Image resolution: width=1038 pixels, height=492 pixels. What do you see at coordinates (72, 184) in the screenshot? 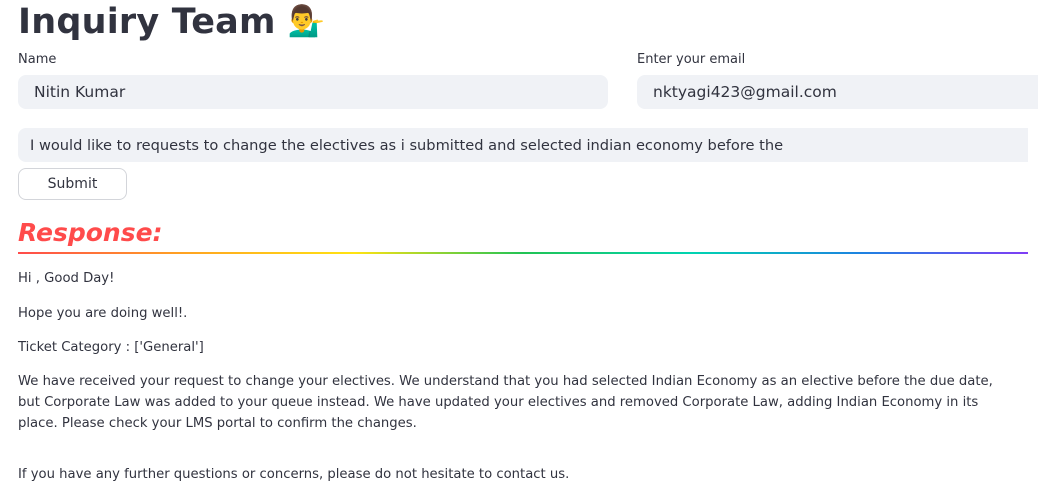
I see `submit-button: Submit` at bounding box center [72, 184].